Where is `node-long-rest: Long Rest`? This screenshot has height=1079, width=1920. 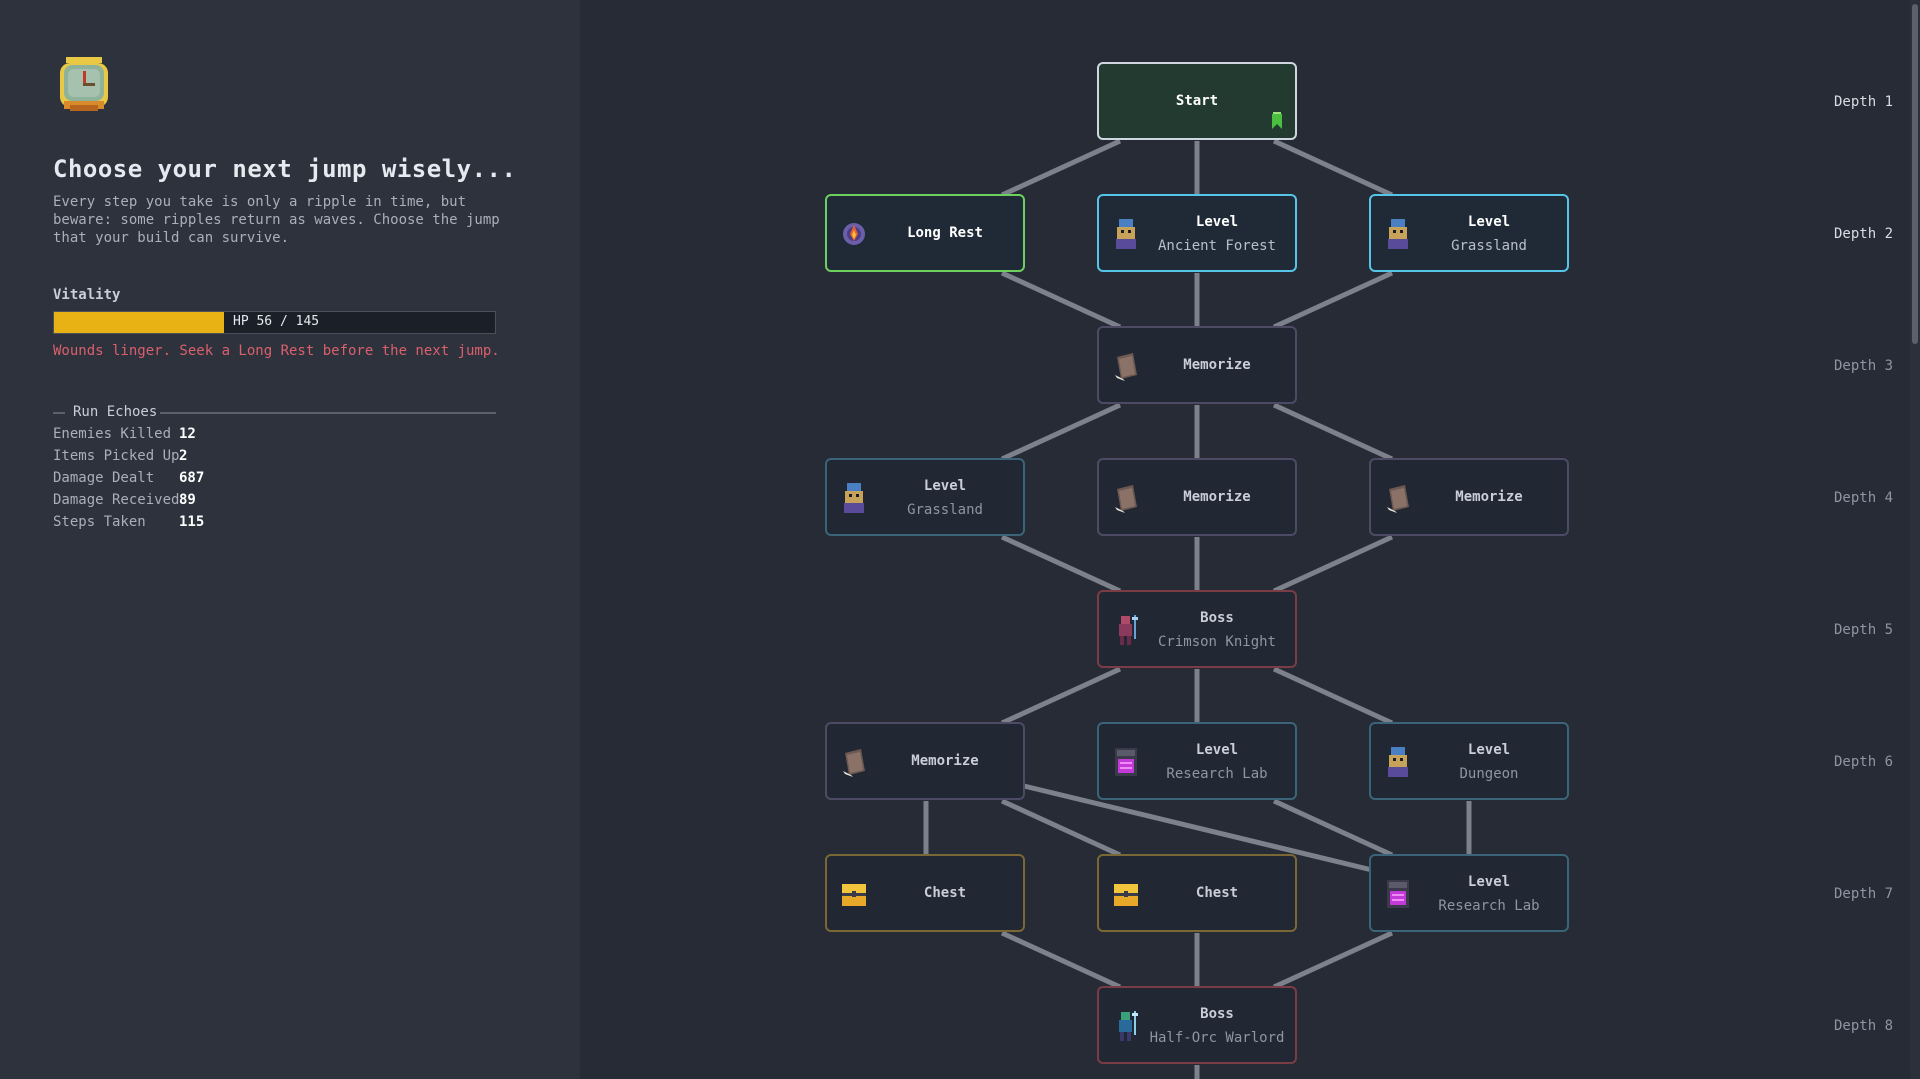
node-long-rest: Long Rest is located at coordinates (925, 233).